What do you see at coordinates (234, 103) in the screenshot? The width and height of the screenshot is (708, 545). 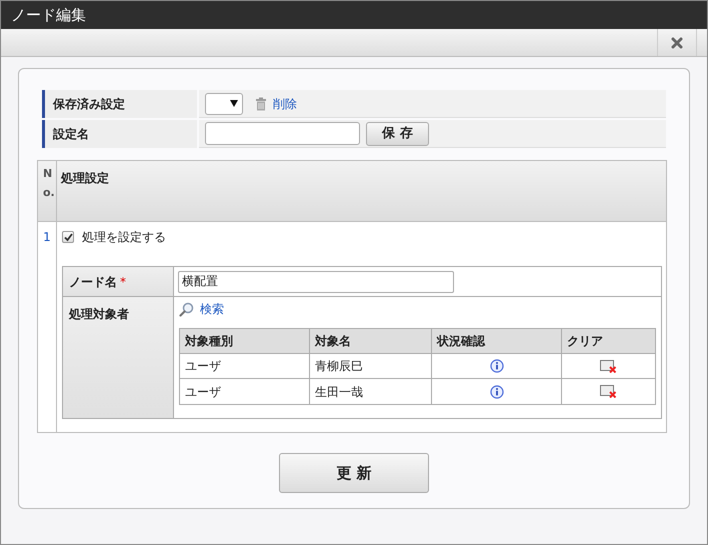 I see `caret-icon` at bounding box center [234, 103].